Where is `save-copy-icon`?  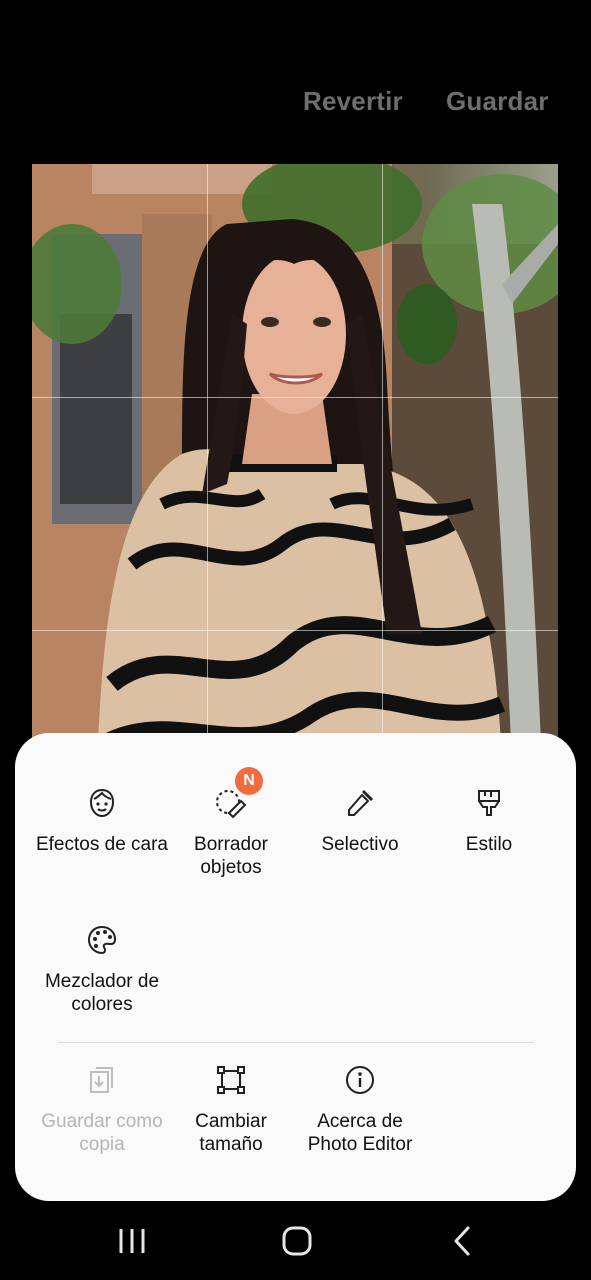 save-copy-icon is located at coordinates (102, 1080).